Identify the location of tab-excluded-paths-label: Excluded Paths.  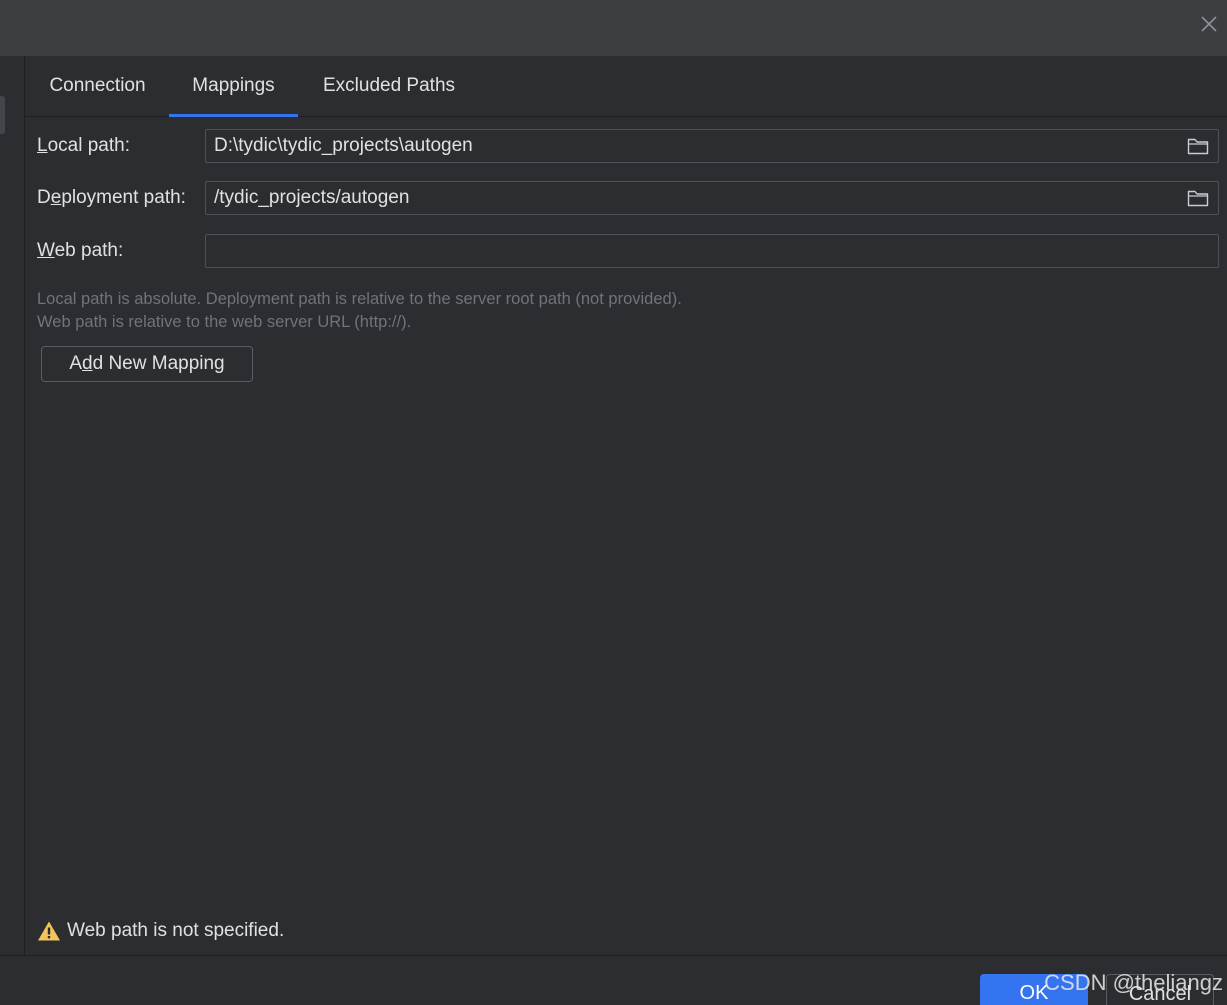
(389, 85).